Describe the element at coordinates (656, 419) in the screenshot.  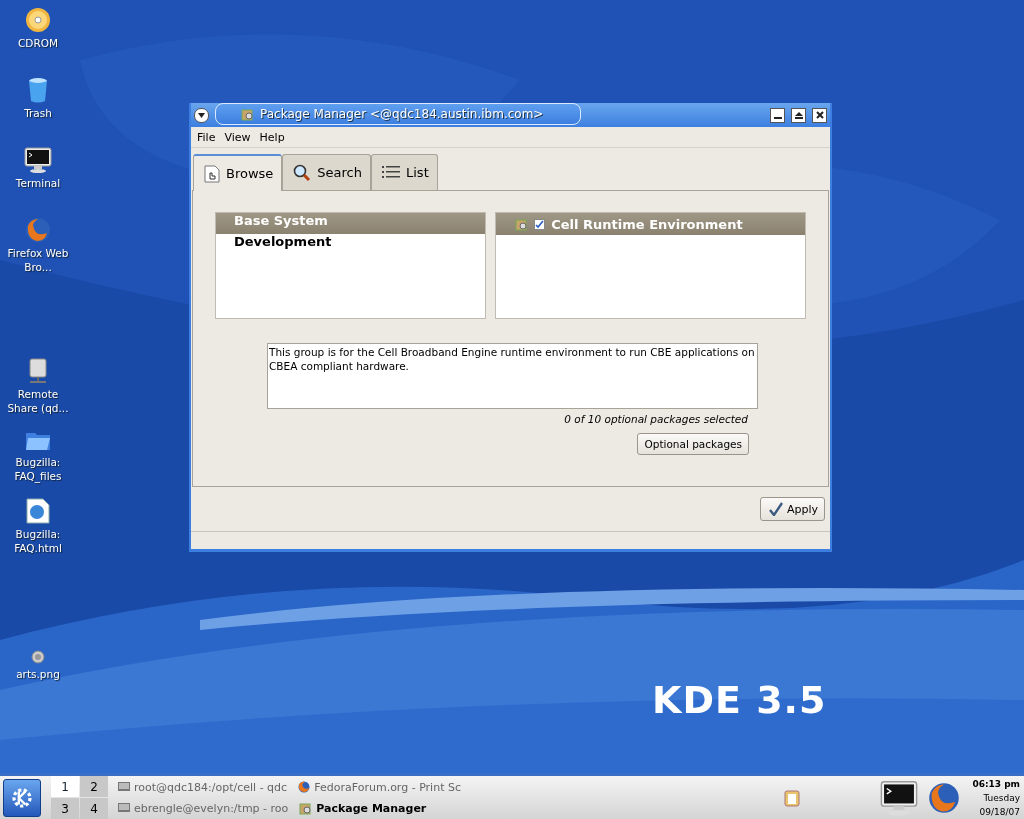
I see `selection-count: 0 of 10 optional packages selected` at that location.